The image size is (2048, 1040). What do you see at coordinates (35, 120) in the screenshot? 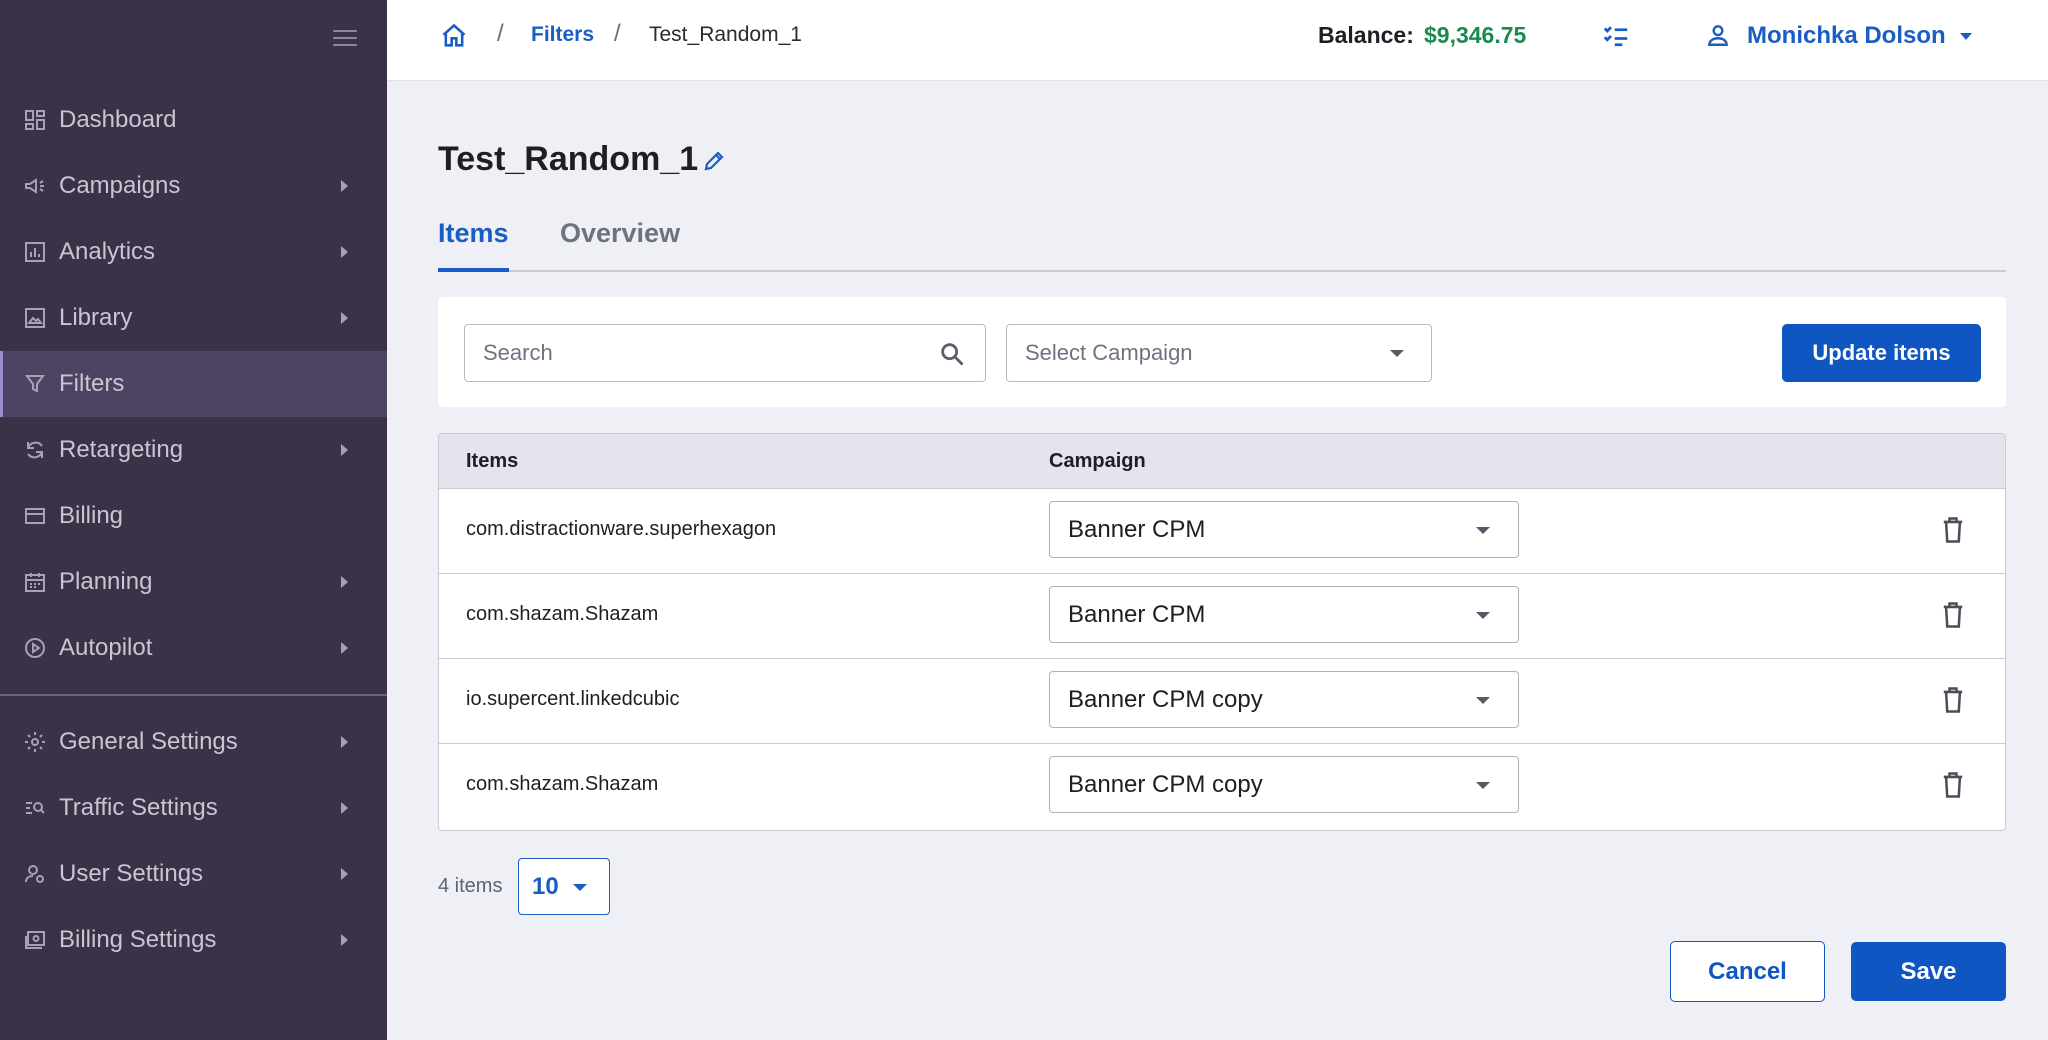
I see `dashboard-icon` at bounding box center [35, 120].